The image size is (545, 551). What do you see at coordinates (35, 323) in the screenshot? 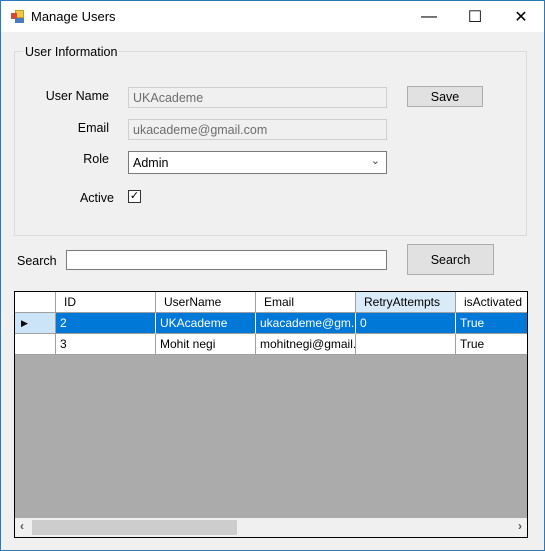
I see `current-row-indicator-icon: ▶` at bounding box center [35, 323].